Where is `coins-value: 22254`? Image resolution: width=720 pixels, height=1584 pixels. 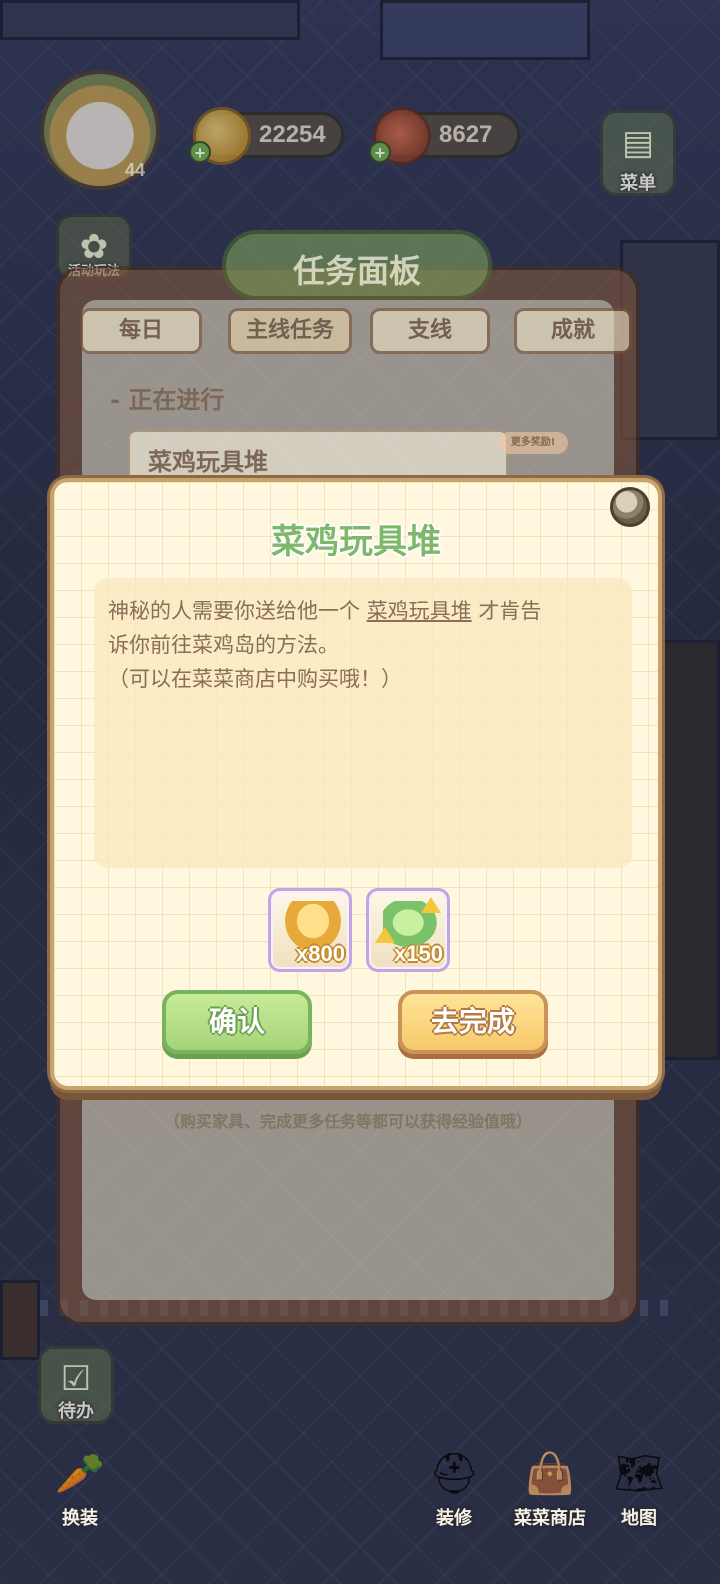
coins-value: 22254 is located at coordinates (292, 134).